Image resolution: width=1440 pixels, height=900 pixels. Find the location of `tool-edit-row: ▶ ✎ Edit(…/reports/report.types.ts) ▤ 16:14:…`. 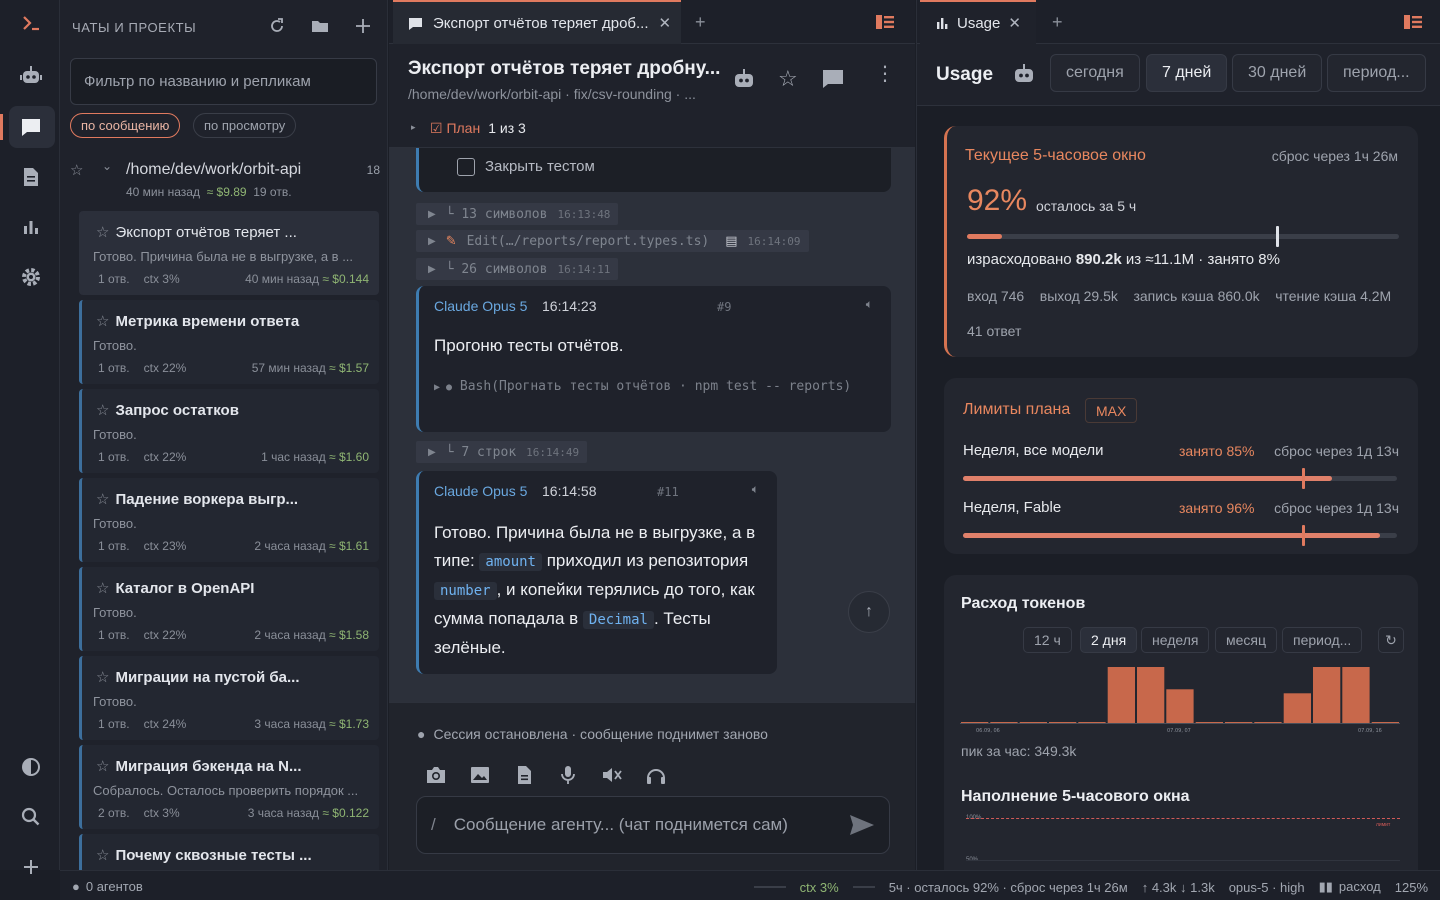

tool-edit-row: ▶ ✎ Edit(…/reports/report.types.ts) ▤ 16:14:… is located at coordinates (612, 241).